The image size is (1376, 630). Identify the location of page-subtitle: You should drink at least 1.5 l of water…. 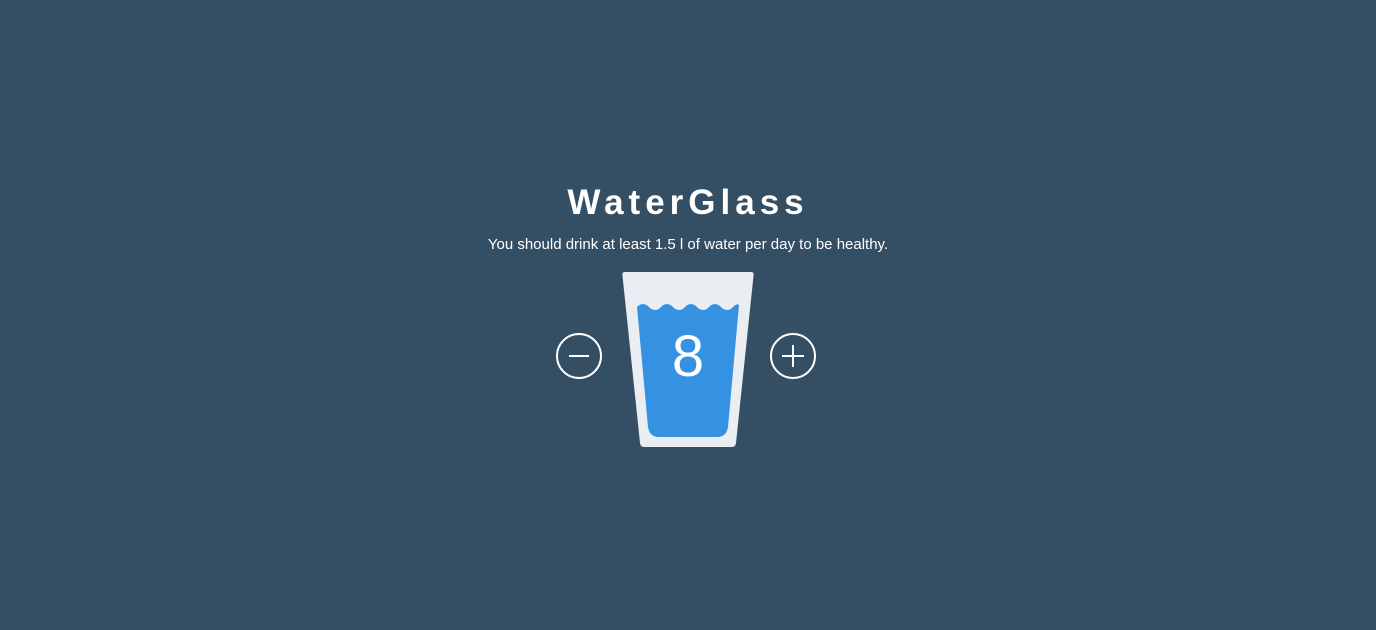
(688, 244).